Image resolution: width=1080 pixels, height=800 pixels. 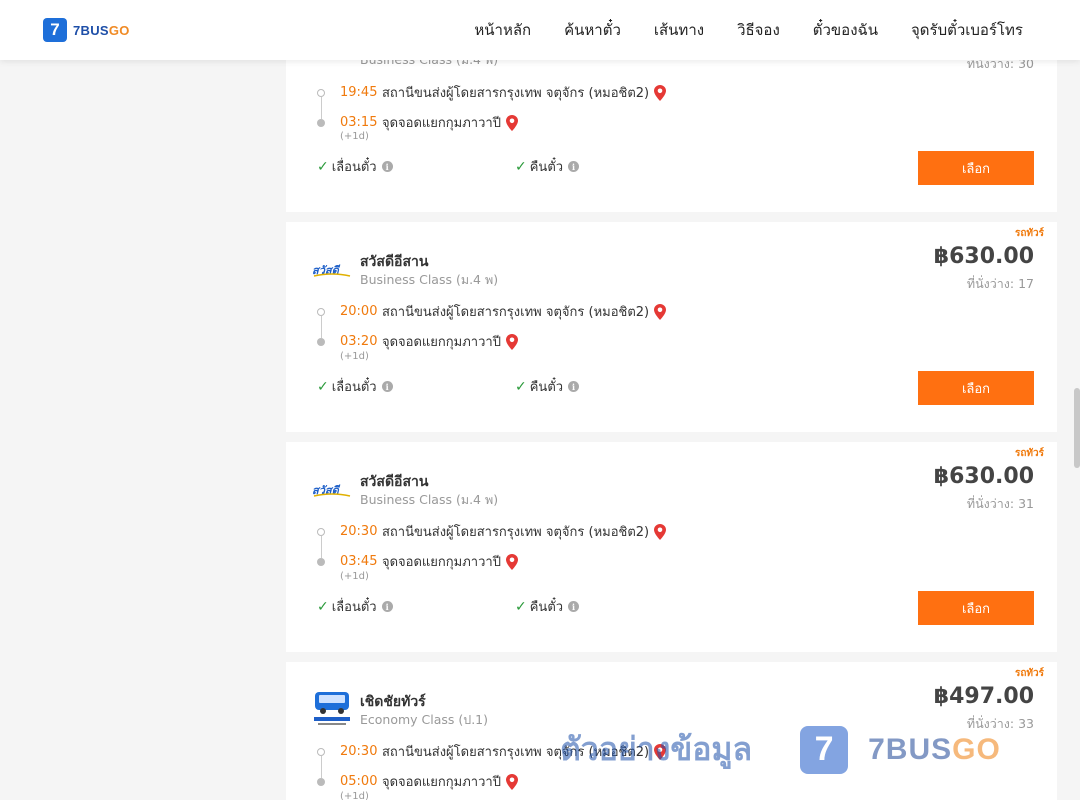 I want to click on logo-7-icon: 7, so click(x=55, y=30).